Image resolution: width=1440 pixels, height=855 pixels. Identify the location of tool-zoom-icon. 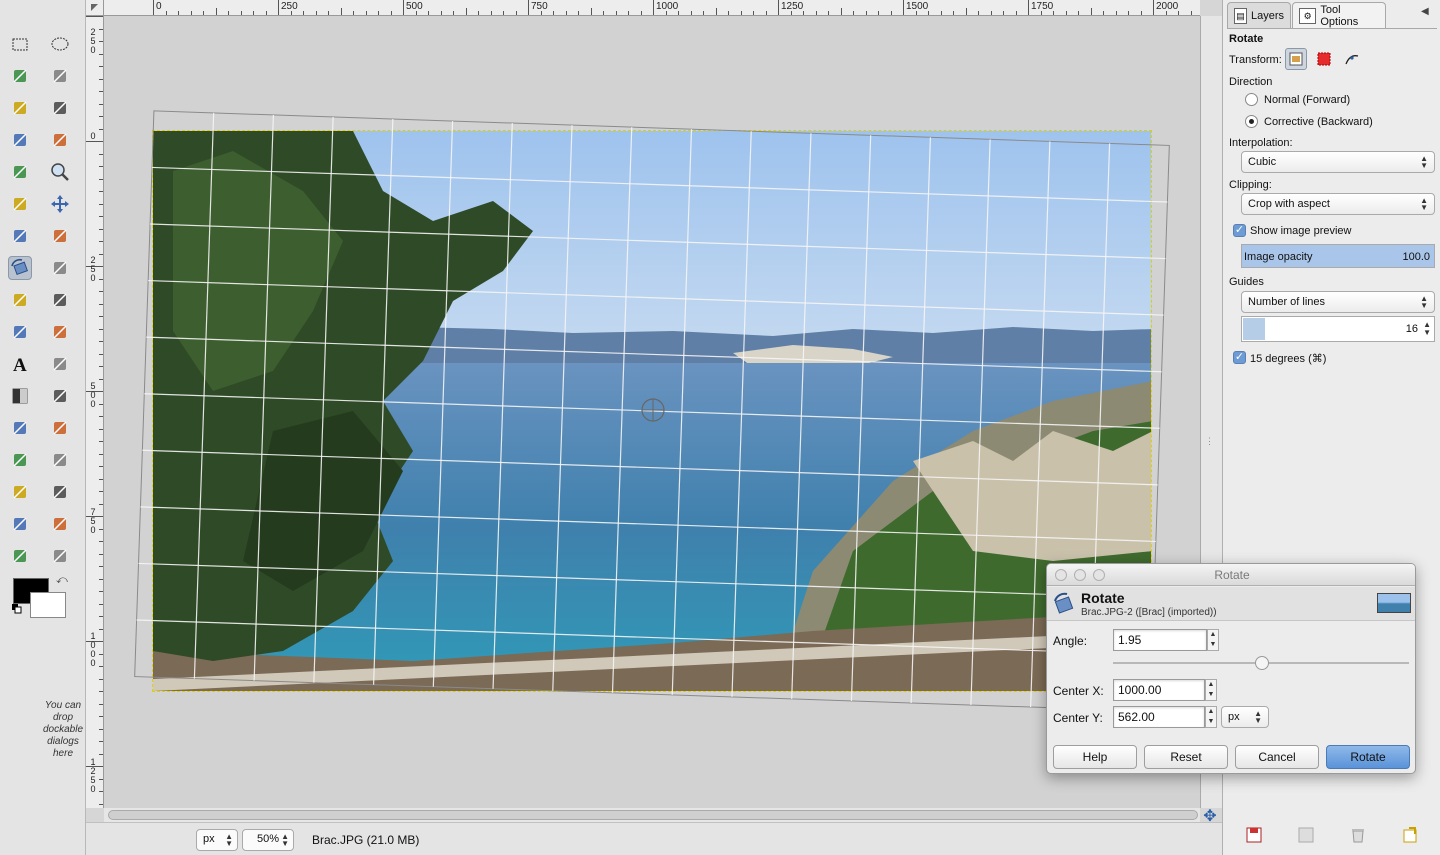
(60, 172).